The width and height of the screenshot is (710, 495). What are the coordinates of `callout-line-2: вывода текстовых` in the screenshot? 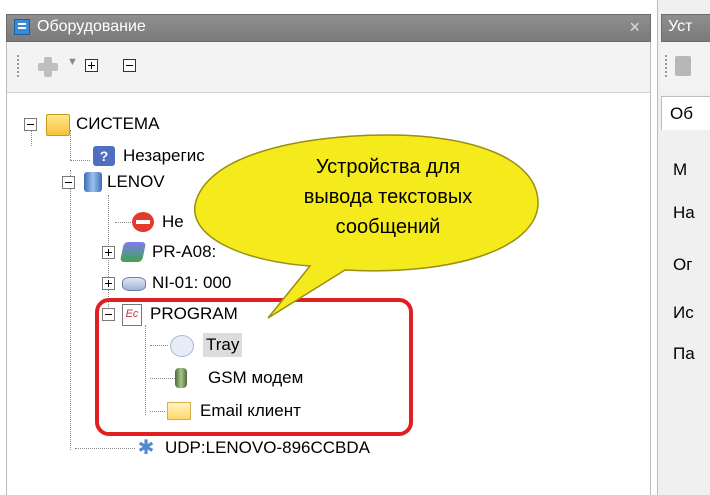 It's located at (388, 197).